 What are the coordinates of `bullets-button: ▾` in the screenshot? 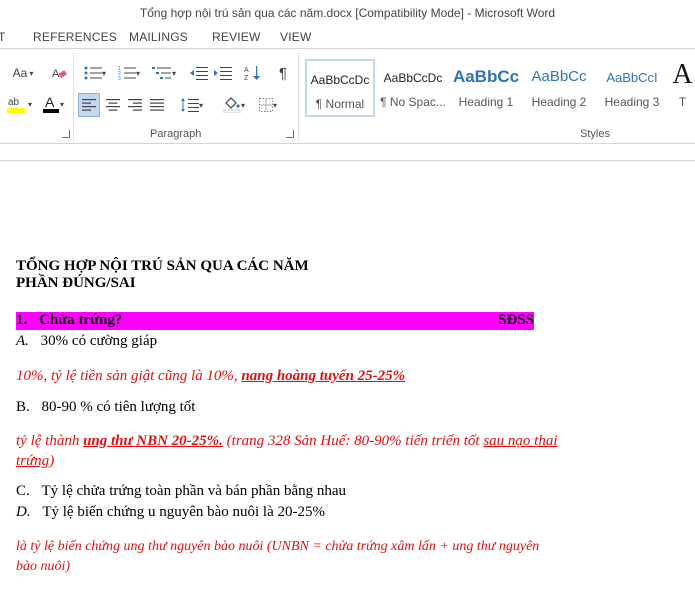 It's located at (95, 73).